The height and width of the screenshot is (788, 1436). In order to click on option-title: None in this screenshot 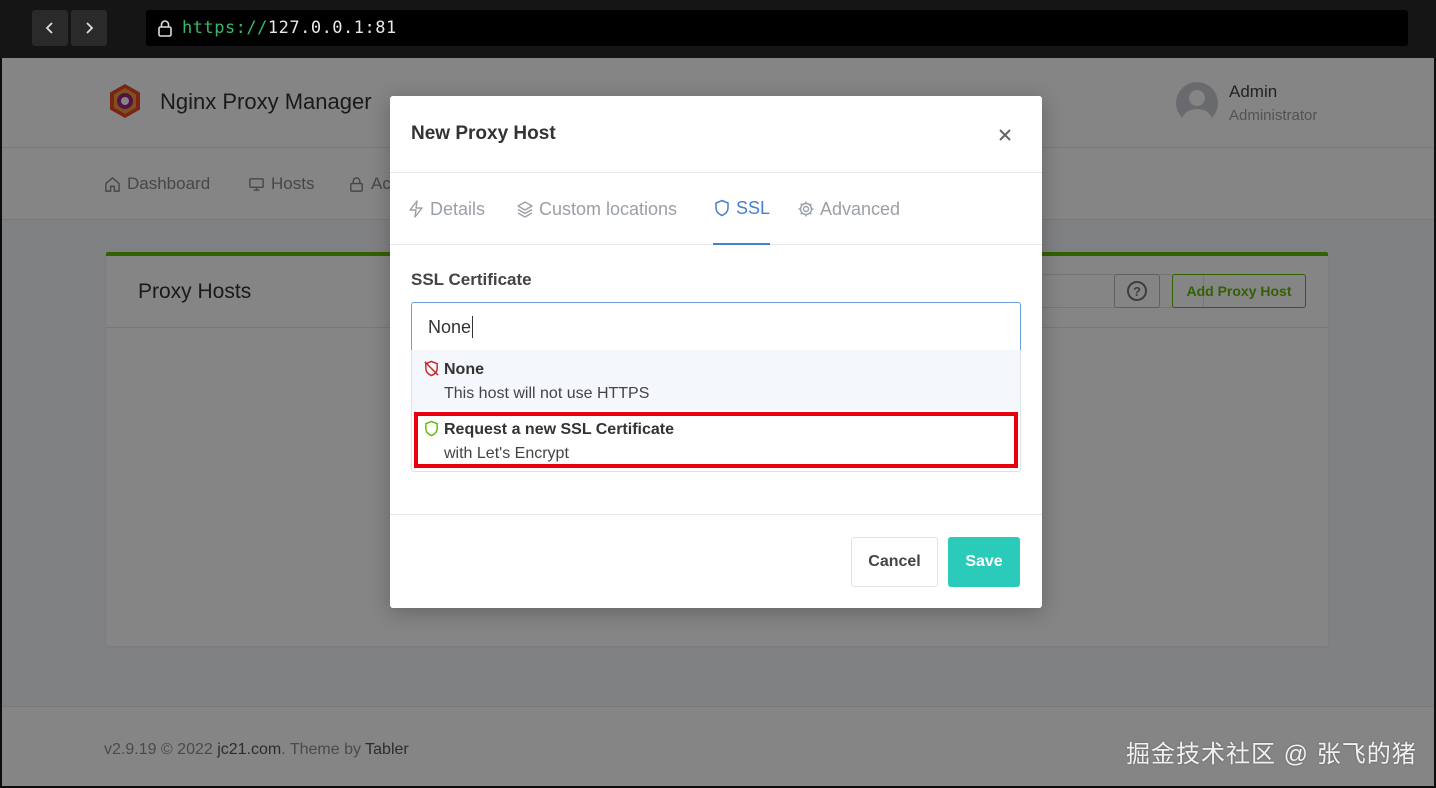, I will do `click(464, 369)`.